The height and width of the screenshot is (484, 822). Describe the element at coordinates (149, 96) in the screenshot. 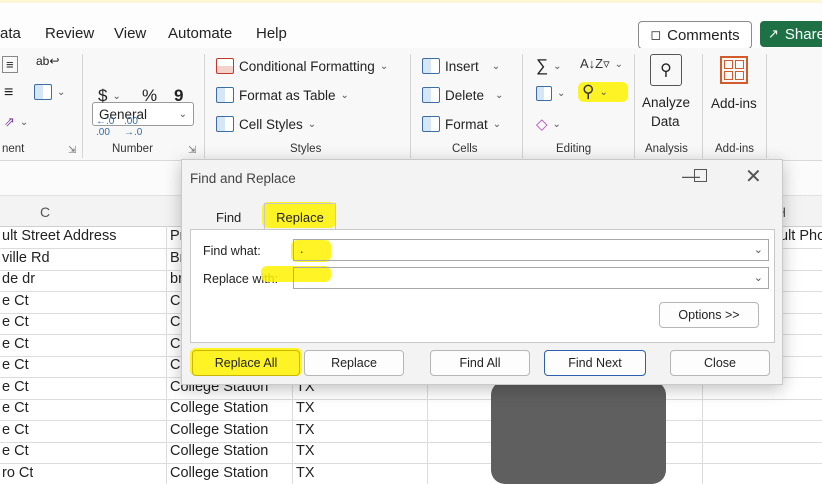

I see `percent-button: %` at that location.